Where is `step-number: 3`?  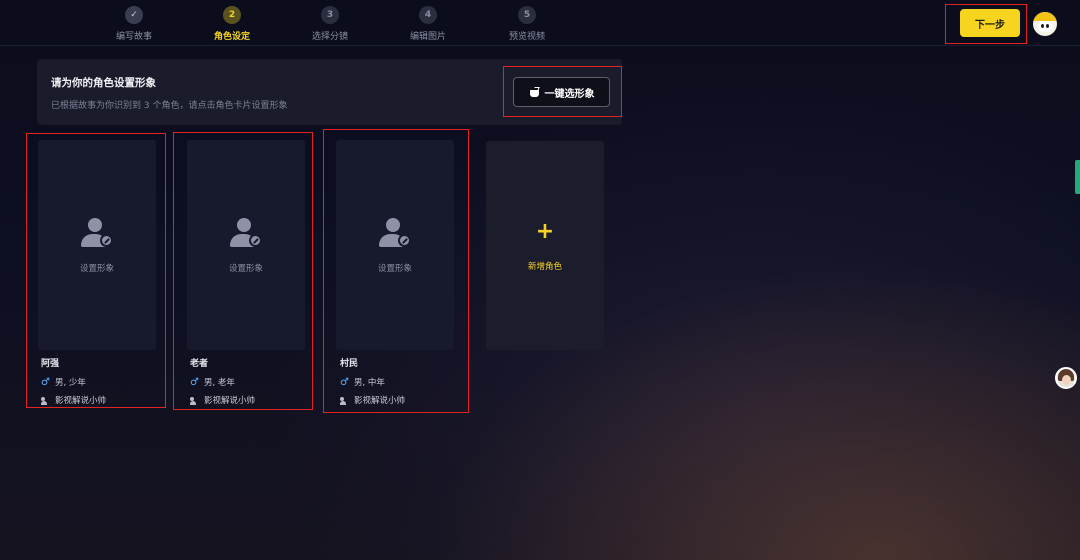
step-number: 3 is located at coordinates (330, 15).